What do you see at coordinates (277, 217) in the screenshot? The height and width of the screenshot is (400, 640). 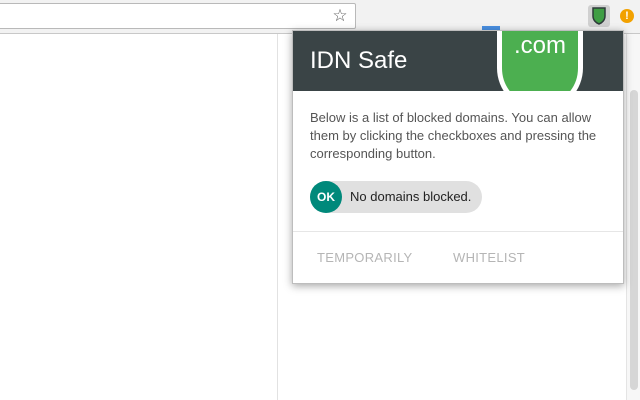 I see `page-column-divider` at bounding box center [277, 217].